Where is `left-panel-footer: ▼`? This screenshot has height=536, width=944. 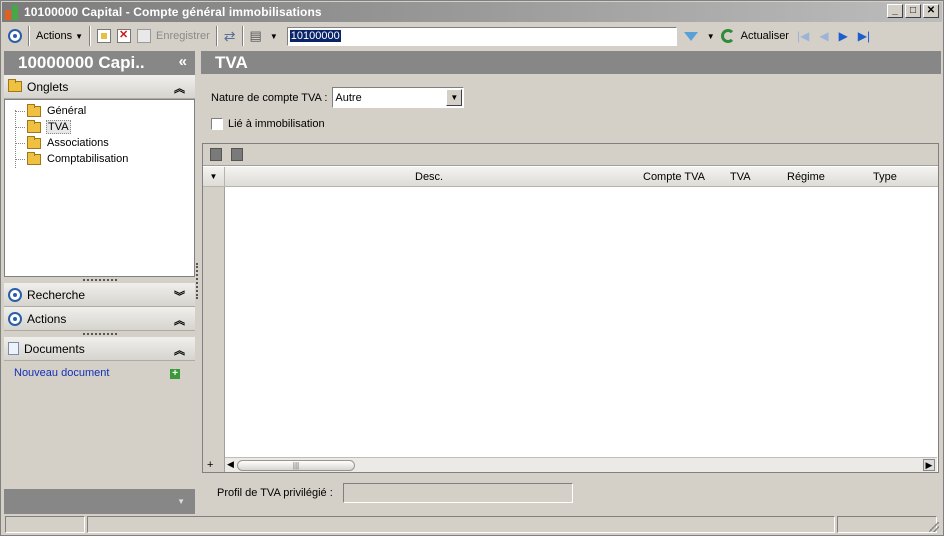
left-panel-footer: ▼ is located at coordinates (99, 501).